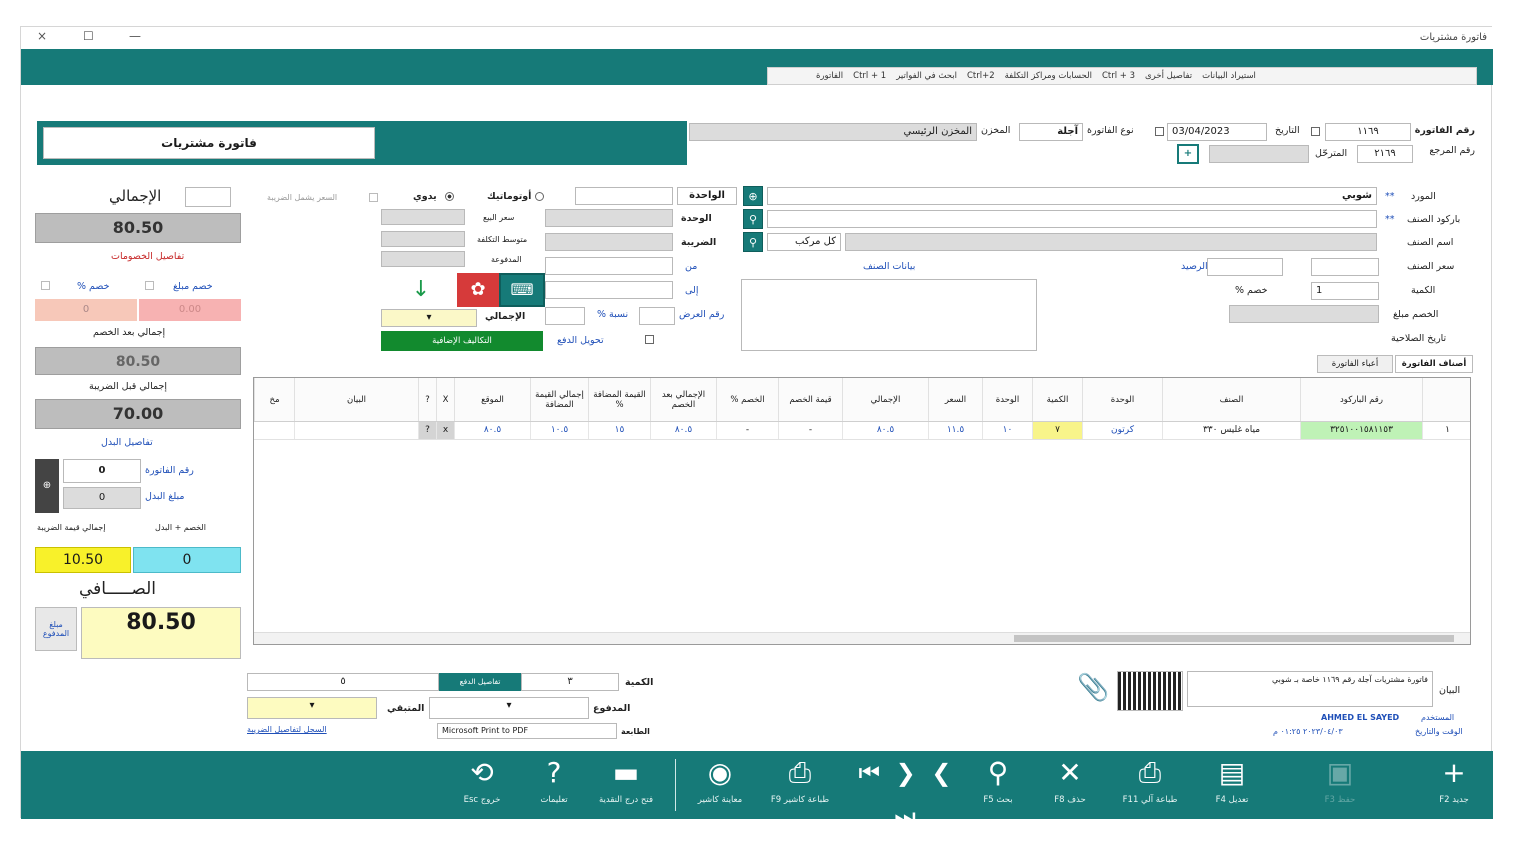 This screenshot has height=861, width=1536. I want to click on grid-hscroll-thumb, so click(1234, 638).